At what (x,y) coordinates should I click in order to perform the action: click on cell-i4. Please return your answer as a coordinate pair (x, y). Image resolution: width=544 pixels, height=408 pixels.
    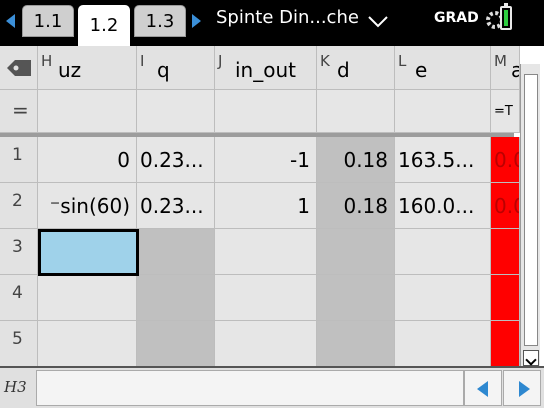
    Looking at the image, I should click on (176, 298).